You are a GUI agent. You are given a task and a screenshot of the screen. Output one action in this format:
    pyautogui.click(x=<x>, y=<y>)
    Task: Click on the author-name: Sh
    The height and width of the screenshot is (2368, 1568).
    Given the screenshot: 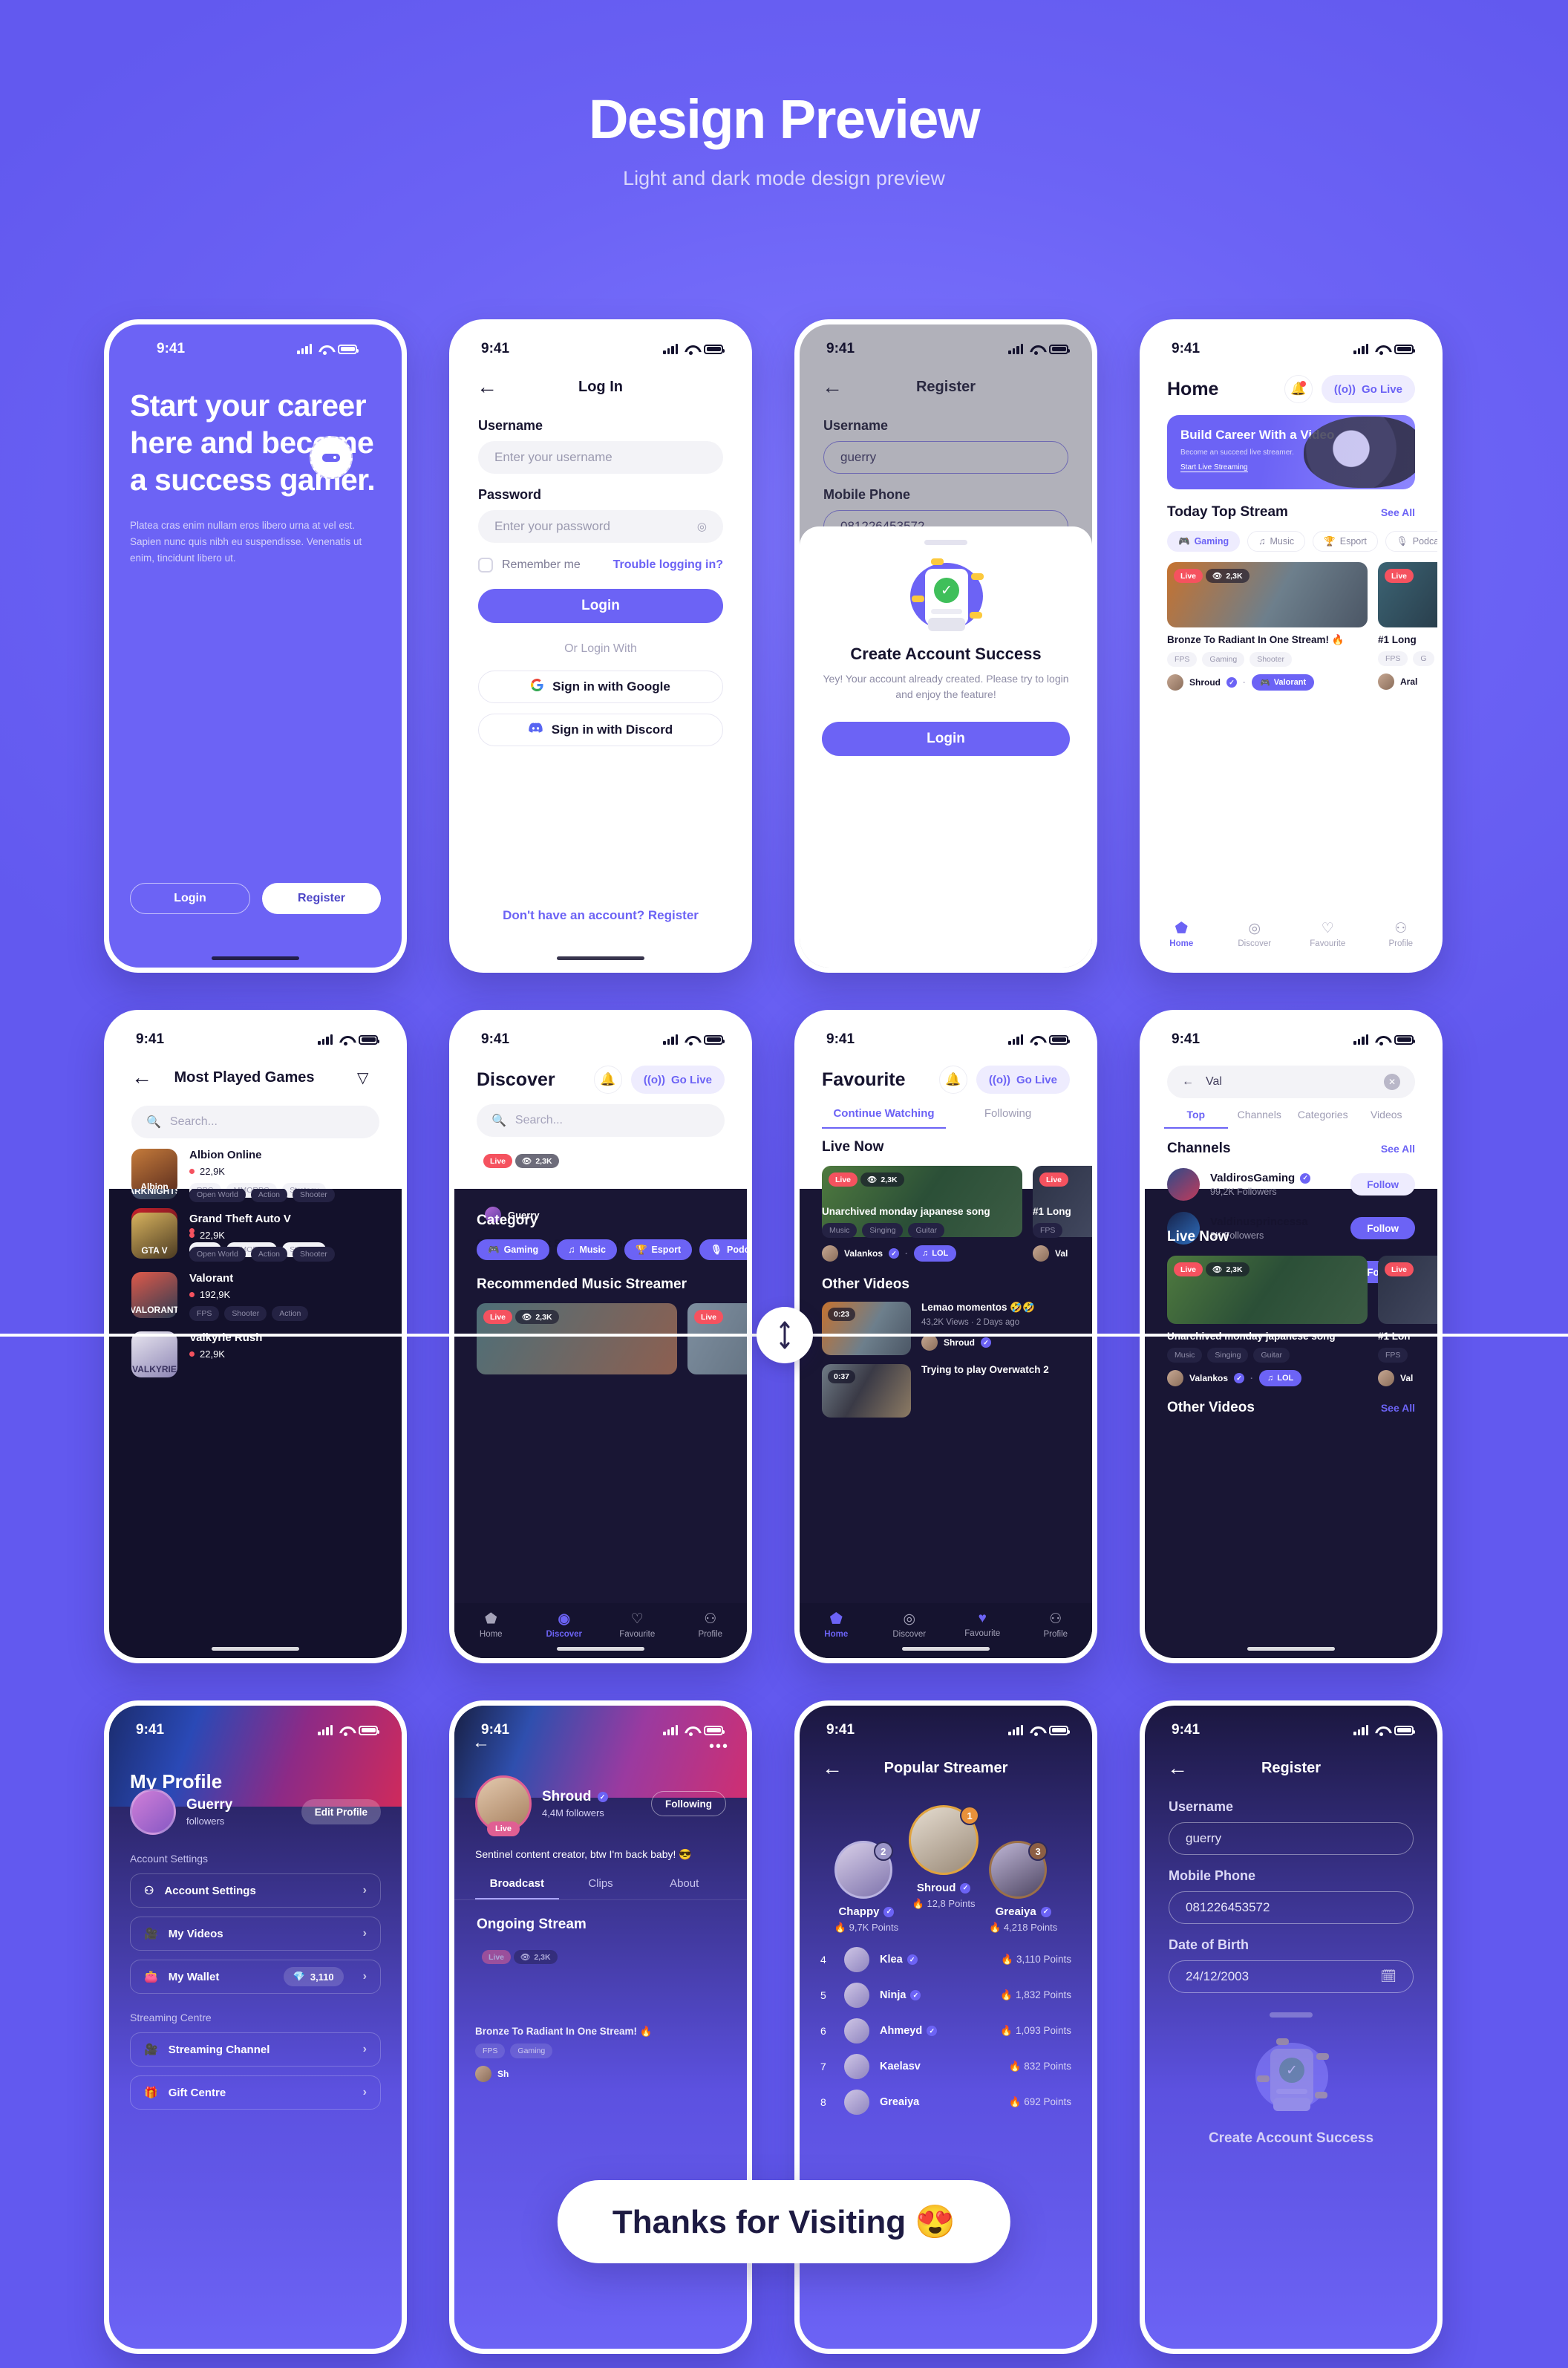 What is the action you would take?
    pyautogui.click(x=503, y=2074)
    